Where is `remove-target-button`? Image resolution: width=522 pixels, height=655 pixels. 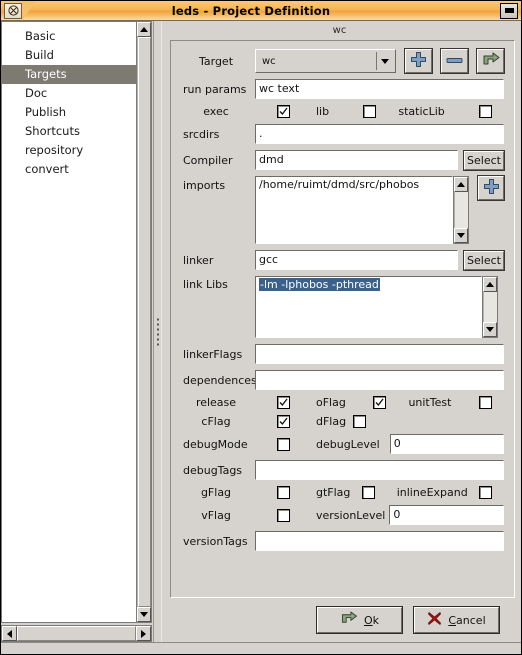
remove-target-button is located at coordinates (454, 61).